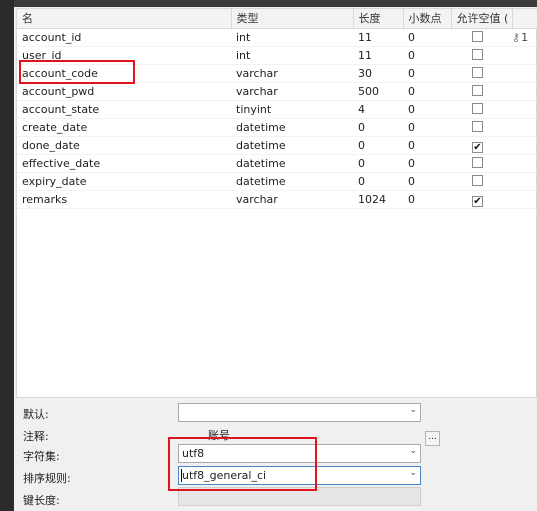 Image resolution: width=537 pixels, height=511 pixels. What do you see at coordinates (292, 109) in the screenshot?
I see `cell-type: tinyint` at bounding box center [292, 109].